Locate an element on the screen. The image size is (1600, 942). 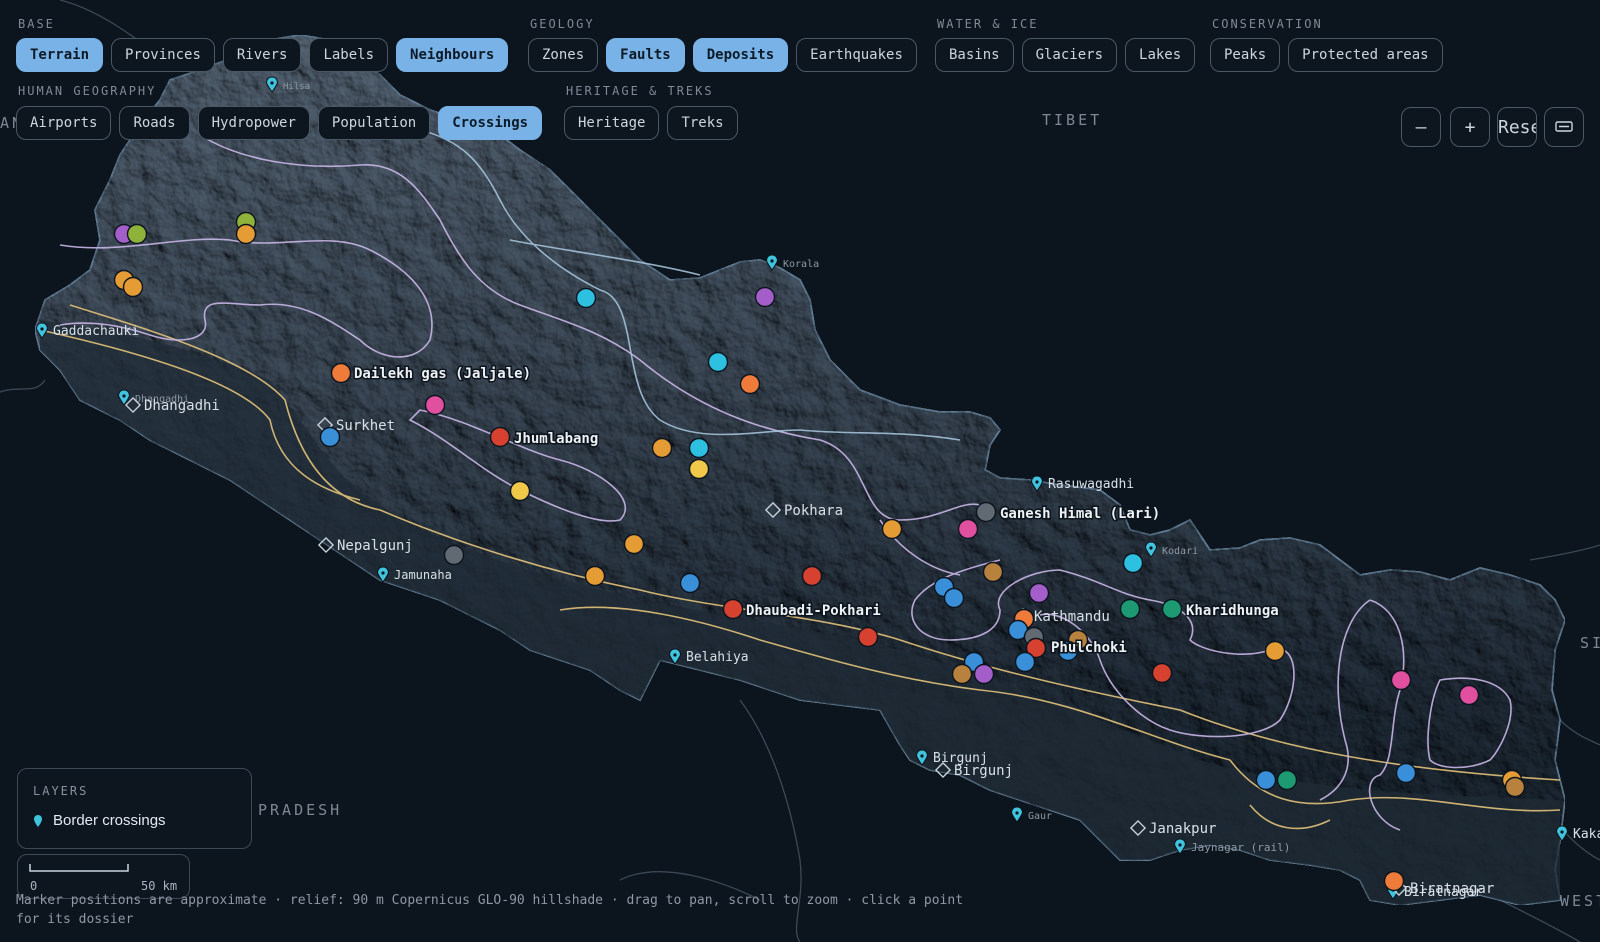
chip-provinces: Provinces is located at coordinates (163, 55).